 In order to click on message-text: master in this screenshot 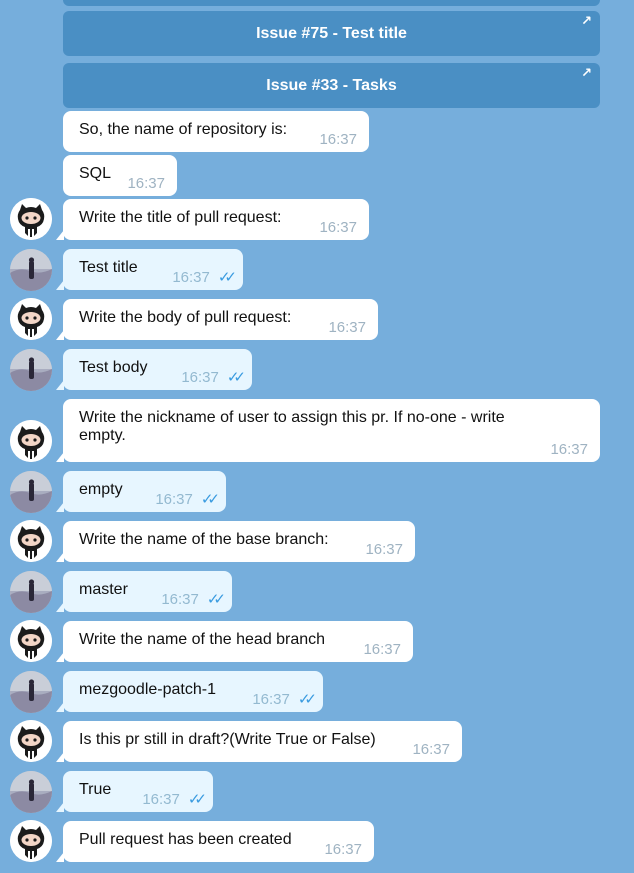, I will do `click(103, 589)`.